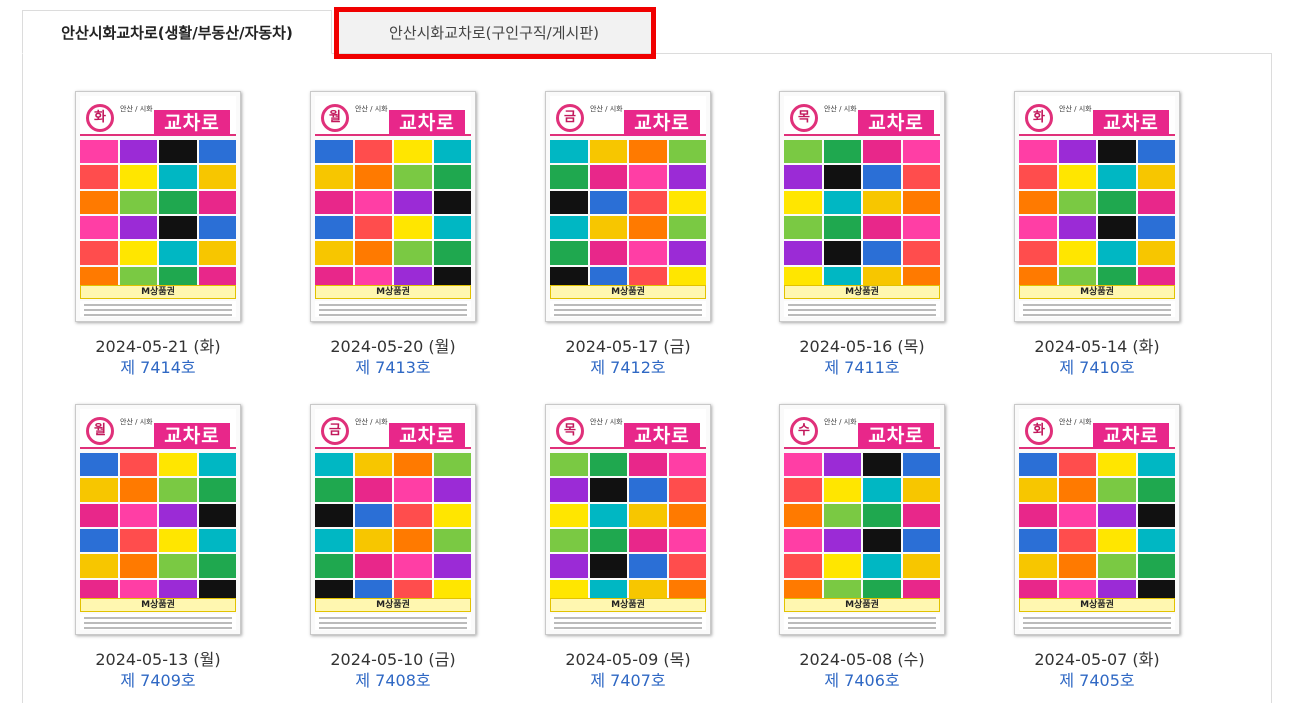 The width and height of the screenshot is (1298, 703). What do you see at coordinates (177, 32) in the screenshot?
I see `tab-living-realestate-cars: 안산시화교차로(생활/부동산/자동차)` at bounding box center [177, 32].